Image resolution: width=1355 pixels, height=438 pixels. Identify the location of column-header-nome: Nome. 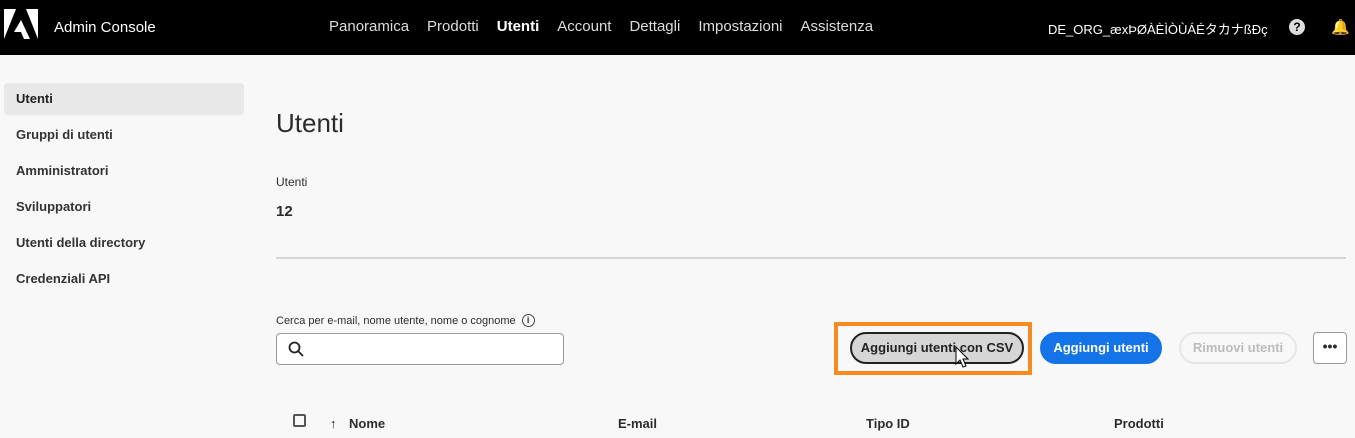
(367, 423).